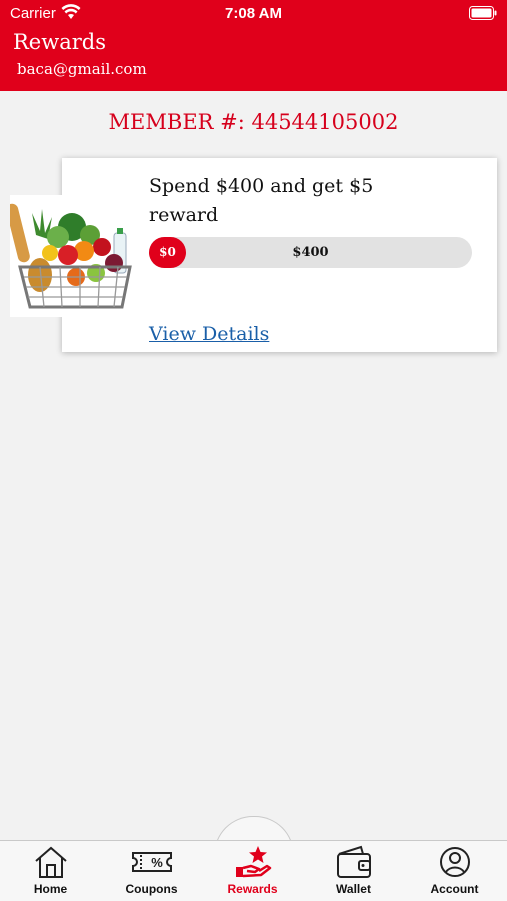 Image resolution: width=507 pixels, height=901 pixels. I want to click on tab-label: Coupons, so click(151, 889).